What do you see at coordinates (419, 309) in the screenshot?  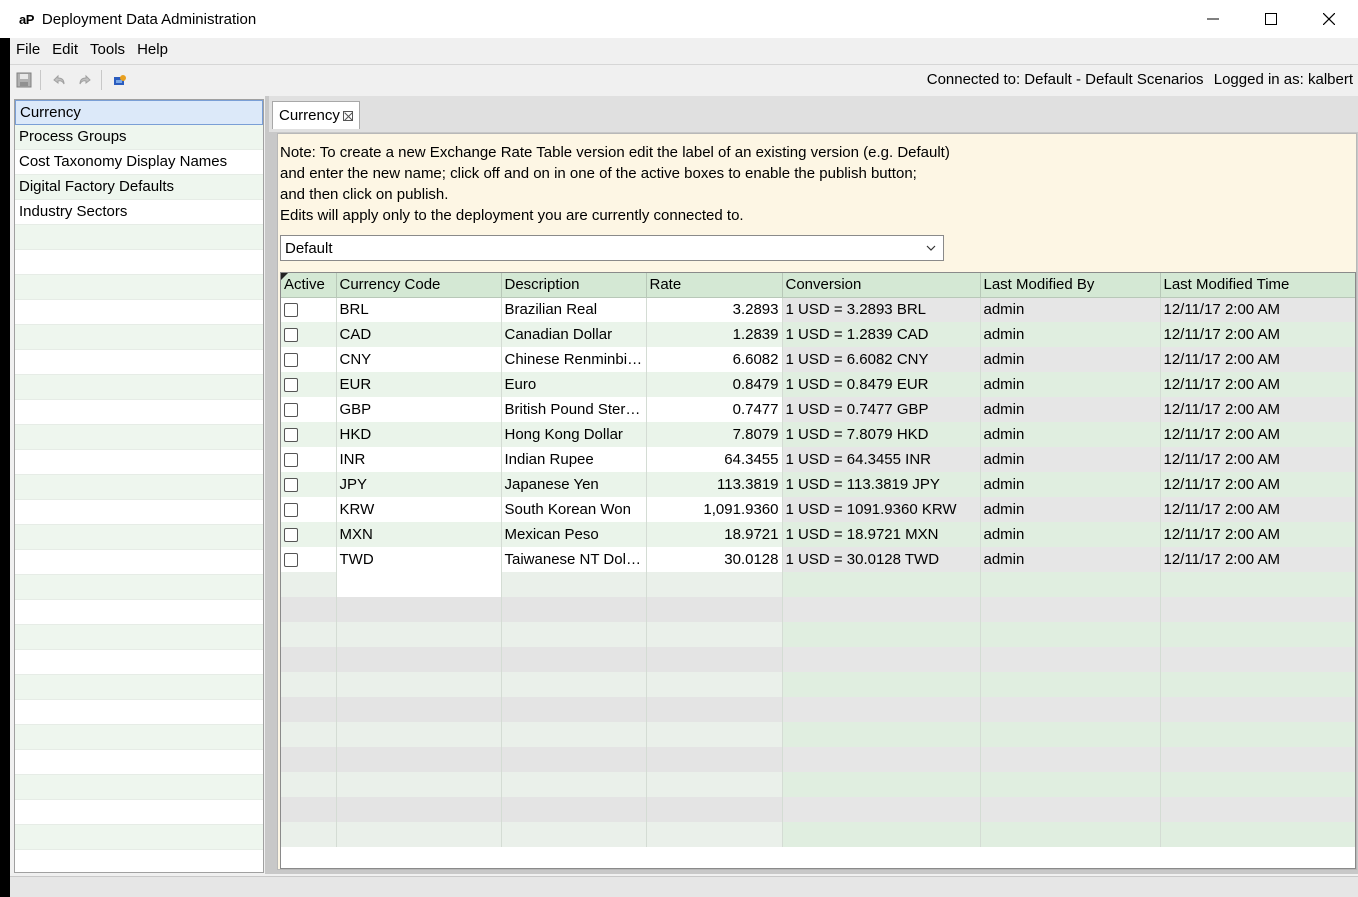 I see `currency-code-cell: BRL` at bounding box center [419, 309].